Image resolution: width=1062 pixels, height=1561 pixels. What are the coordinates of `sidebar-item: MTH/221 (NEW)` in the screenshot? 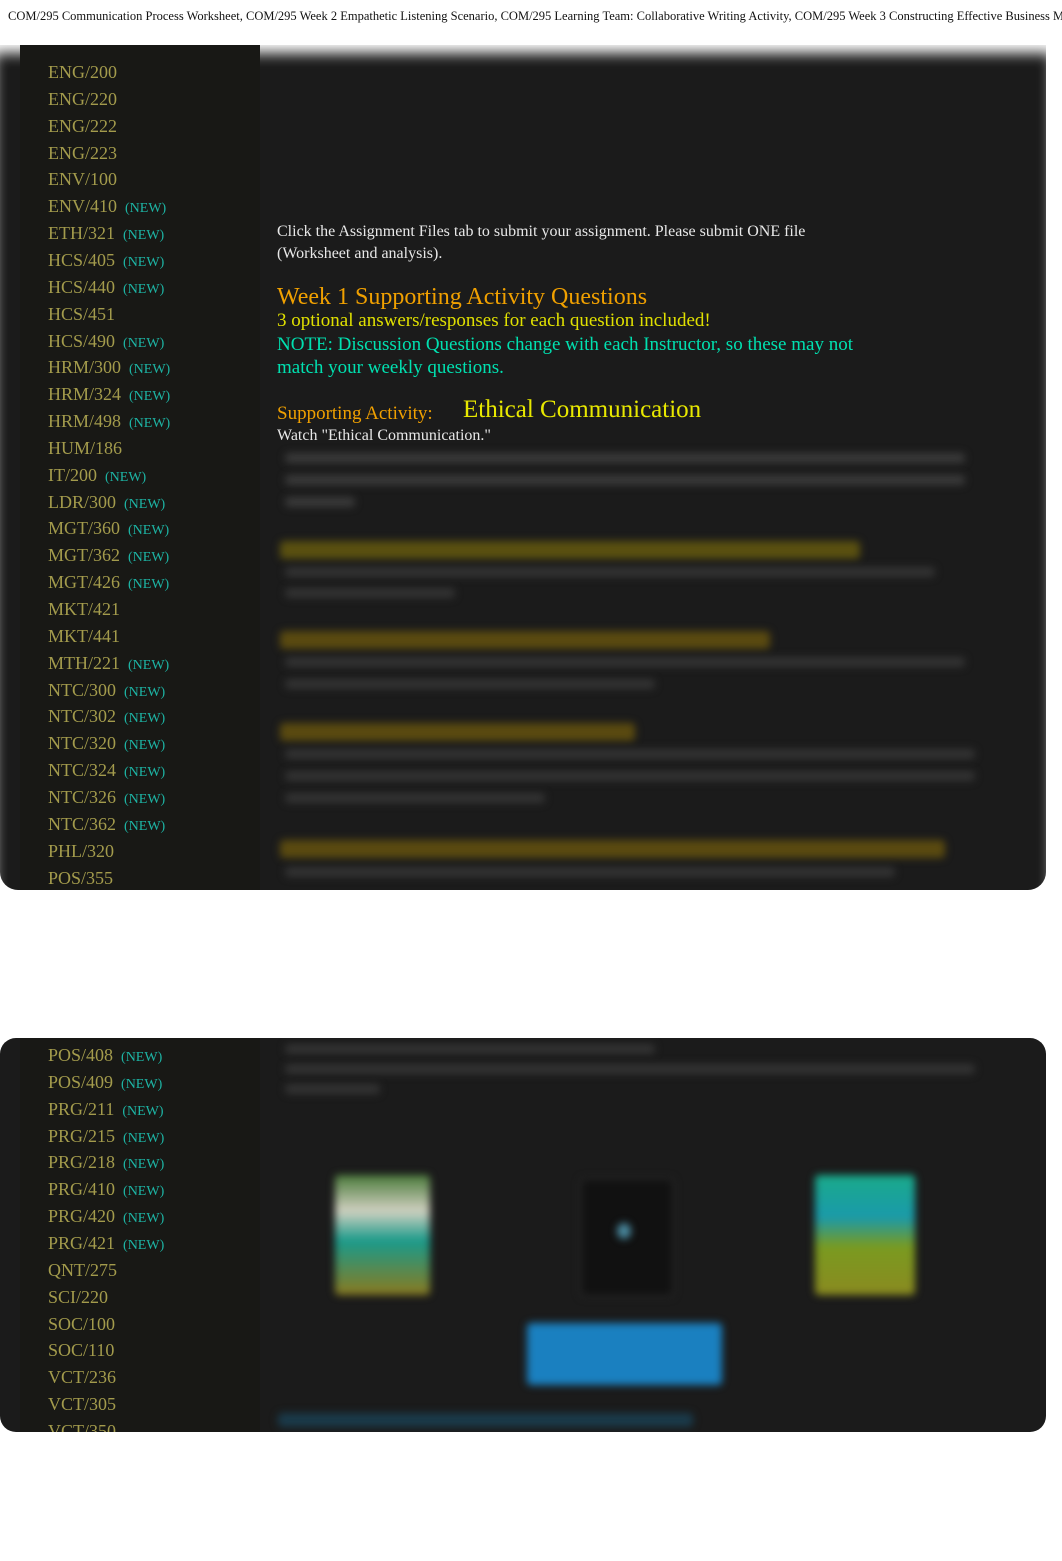 It's located at (108, 663).